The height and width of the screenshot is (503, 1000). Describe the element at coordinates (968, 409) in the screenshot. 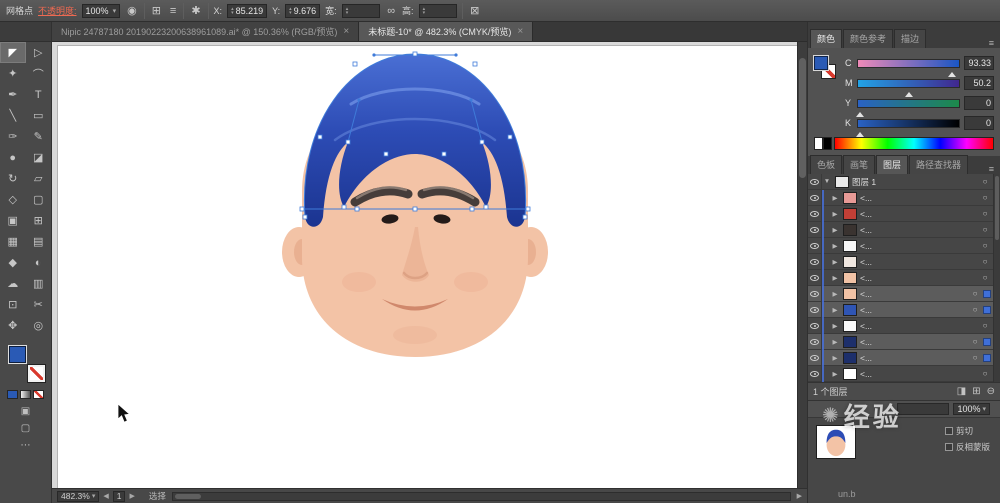

I see `transparency-opacity-value: 100%` at that location.